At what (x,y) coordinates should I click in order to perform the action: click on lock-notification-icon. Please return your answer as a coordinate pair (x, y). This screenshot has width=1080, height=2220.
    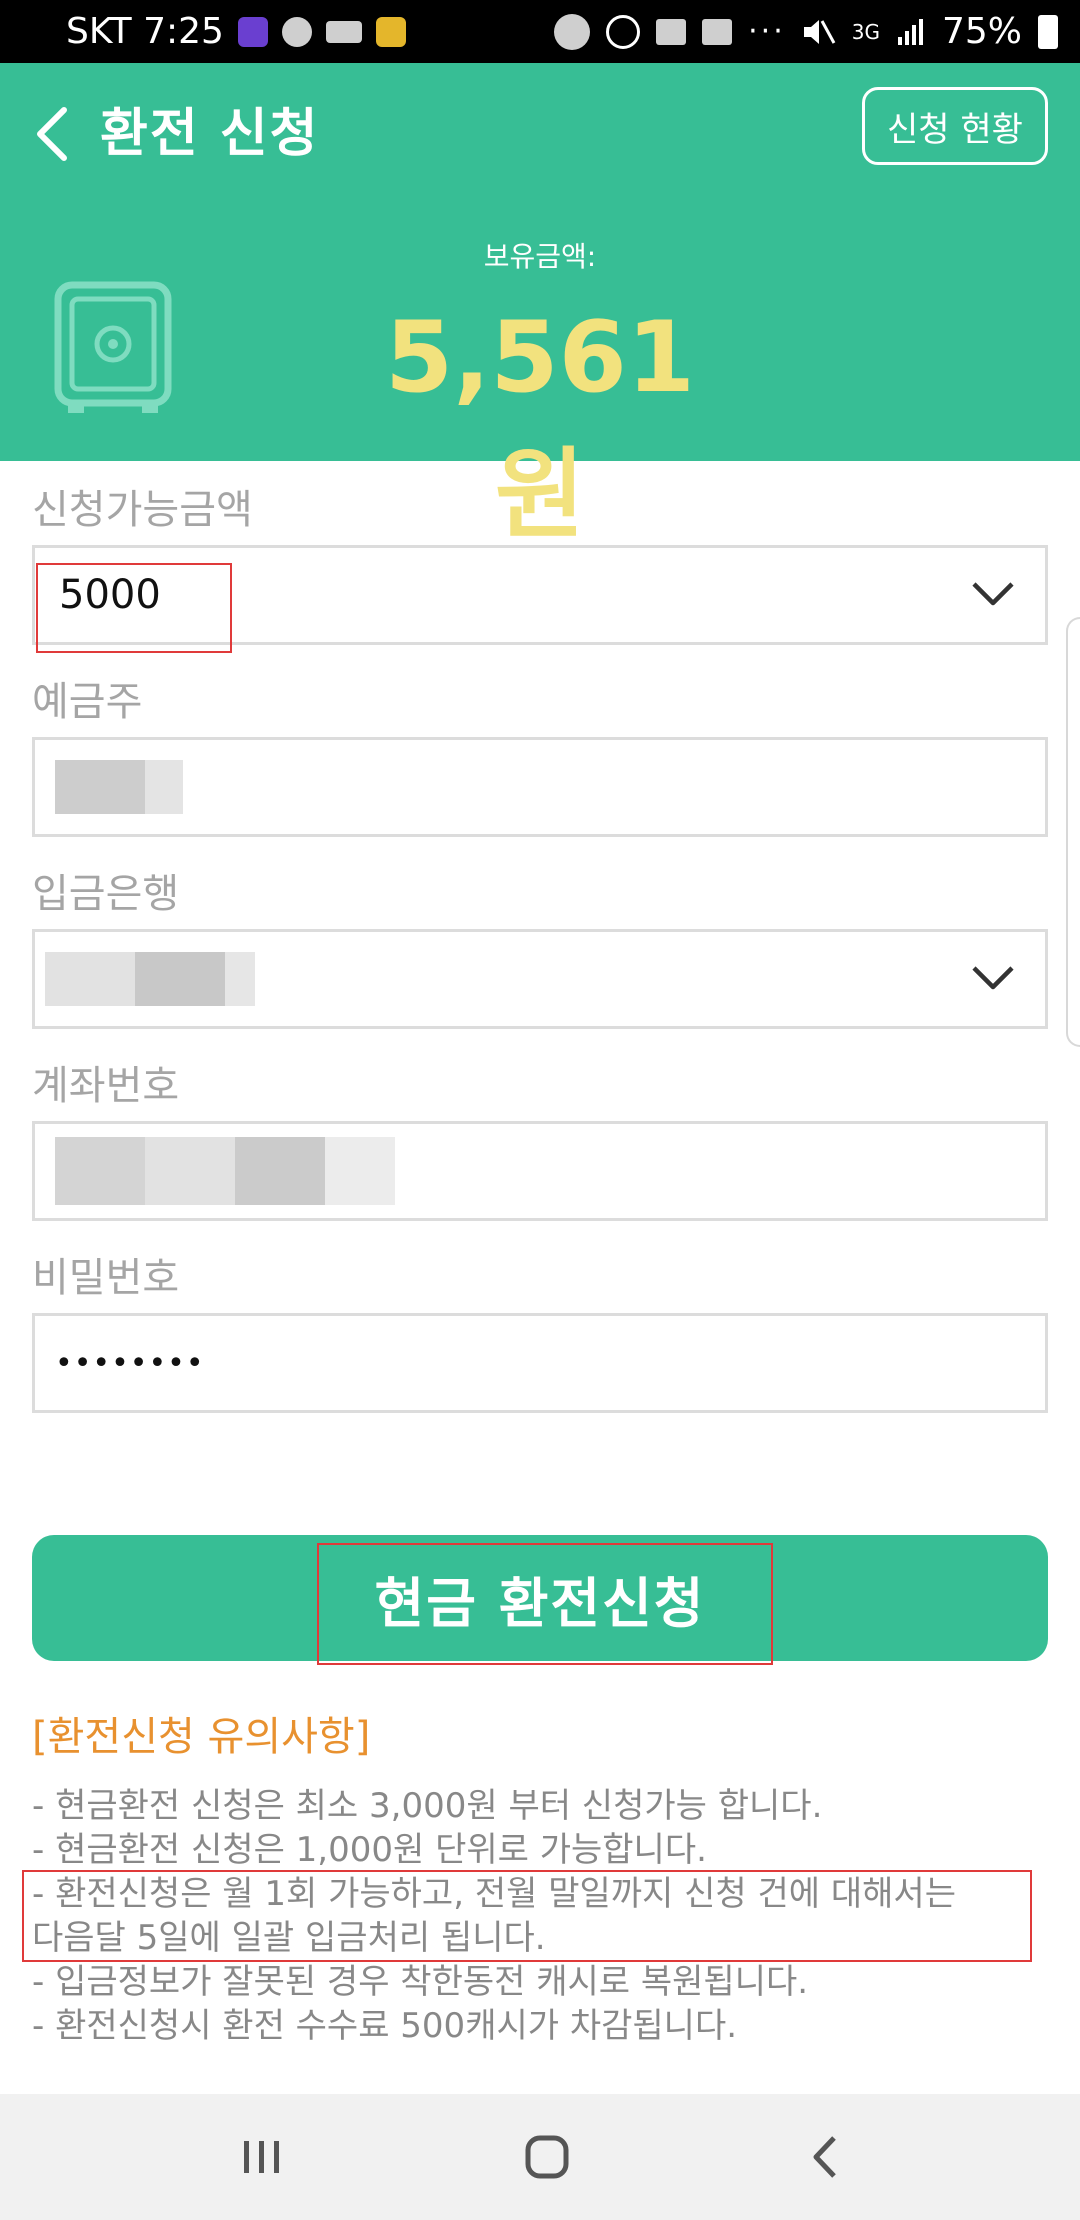
    Looking at the image, I should click on (572, 31).